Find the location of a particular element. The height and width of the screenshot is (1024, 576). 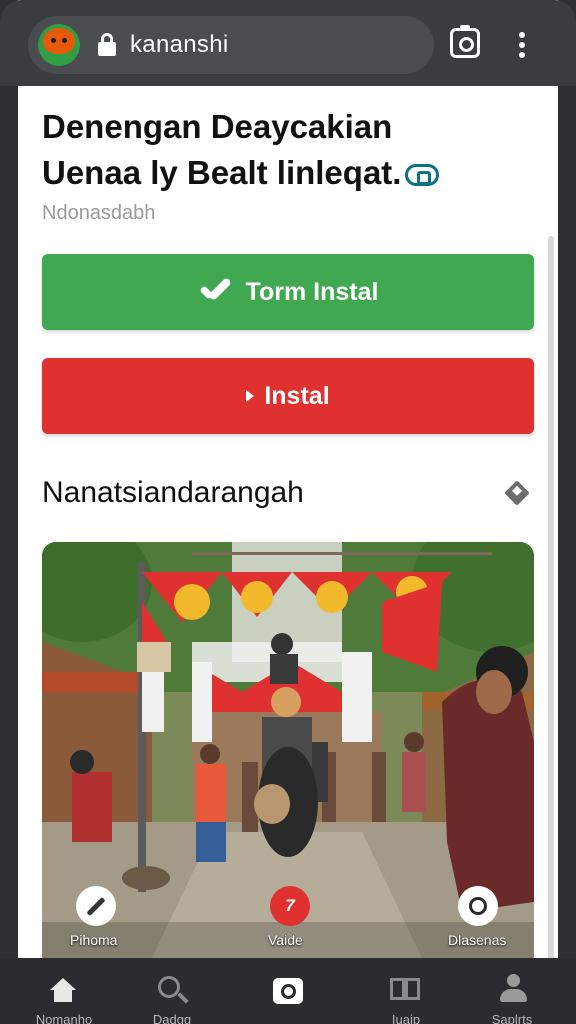

bottom-navigation: Nomanho Dadgg Iuaip Saplrts is located at coordinates (288, 991).